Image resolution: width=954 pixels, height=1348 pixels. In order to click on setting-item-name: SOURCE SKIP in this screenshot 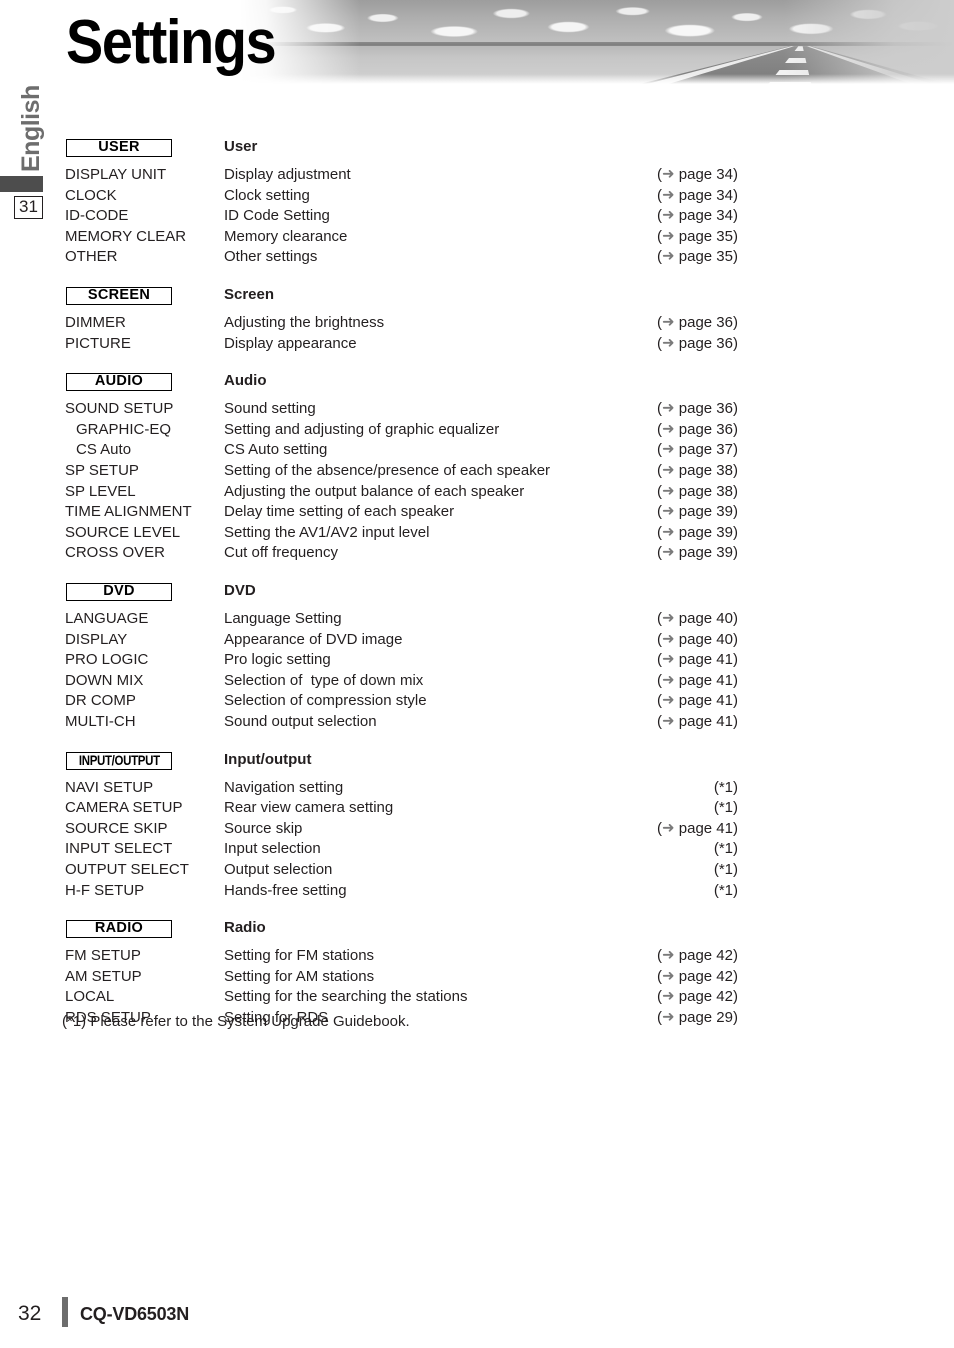, I will do `click(116, 828)`.